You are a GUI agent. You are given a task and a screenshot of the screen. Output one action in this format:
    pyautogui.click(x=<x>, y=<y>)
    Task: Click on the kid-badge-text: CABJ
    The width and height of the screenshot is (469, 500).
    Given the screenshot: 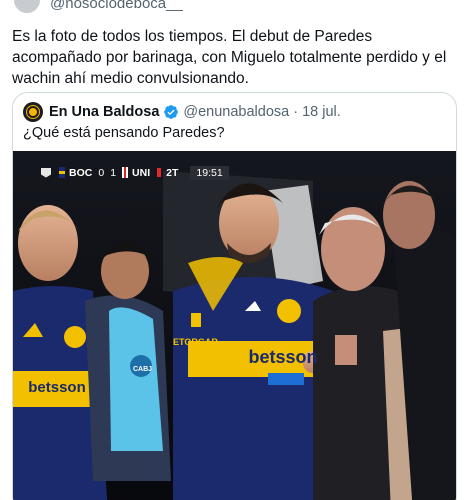 What is the action you would take?
    pyautogui.click(x=143, y=369)
    